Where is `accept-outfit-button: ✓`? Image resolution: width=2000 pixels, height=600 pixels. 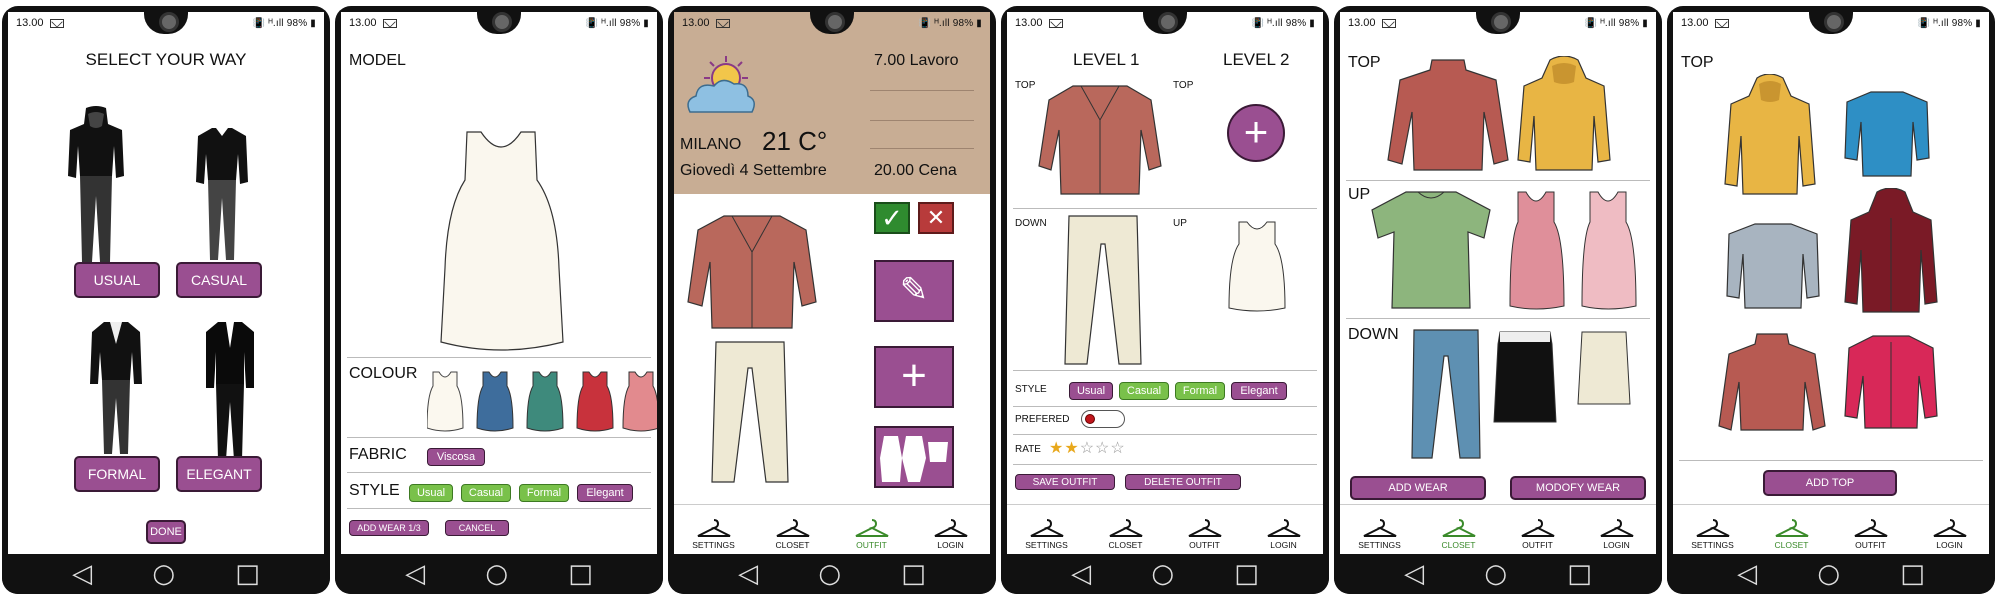 accept-outfit-button: ✓ is located at coordinates (892, 218).